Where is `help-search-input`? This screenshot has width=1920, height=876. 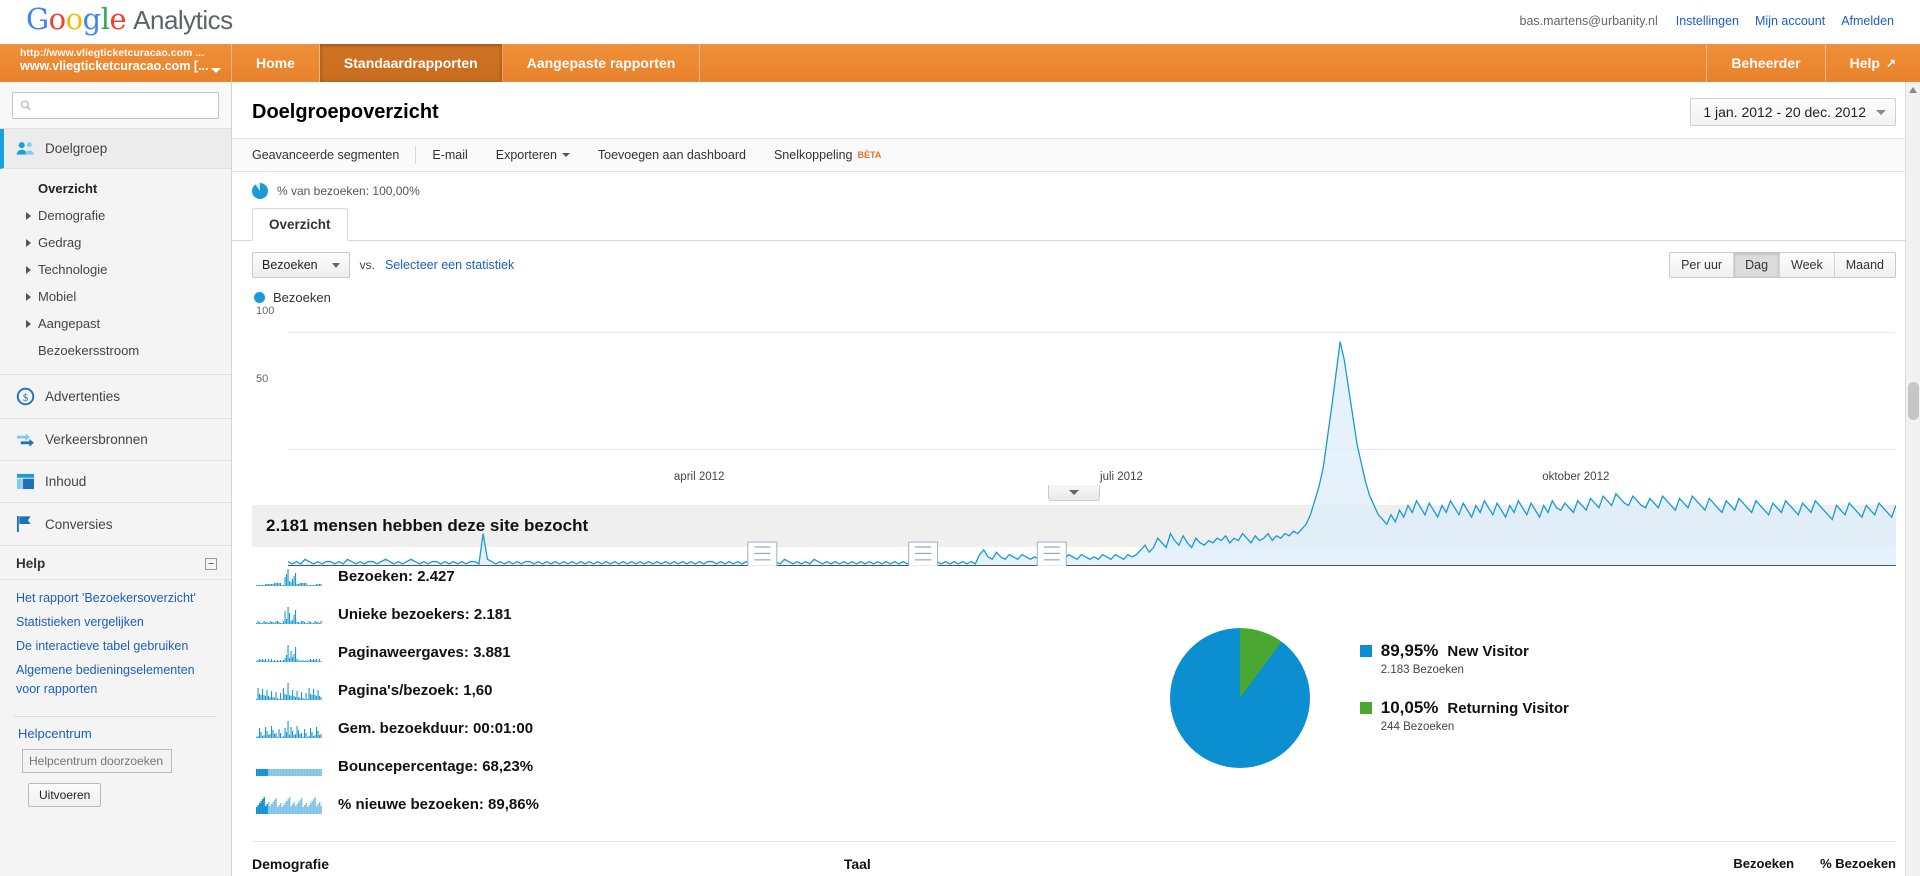
help-search-input is located at coordinates (97, 760).